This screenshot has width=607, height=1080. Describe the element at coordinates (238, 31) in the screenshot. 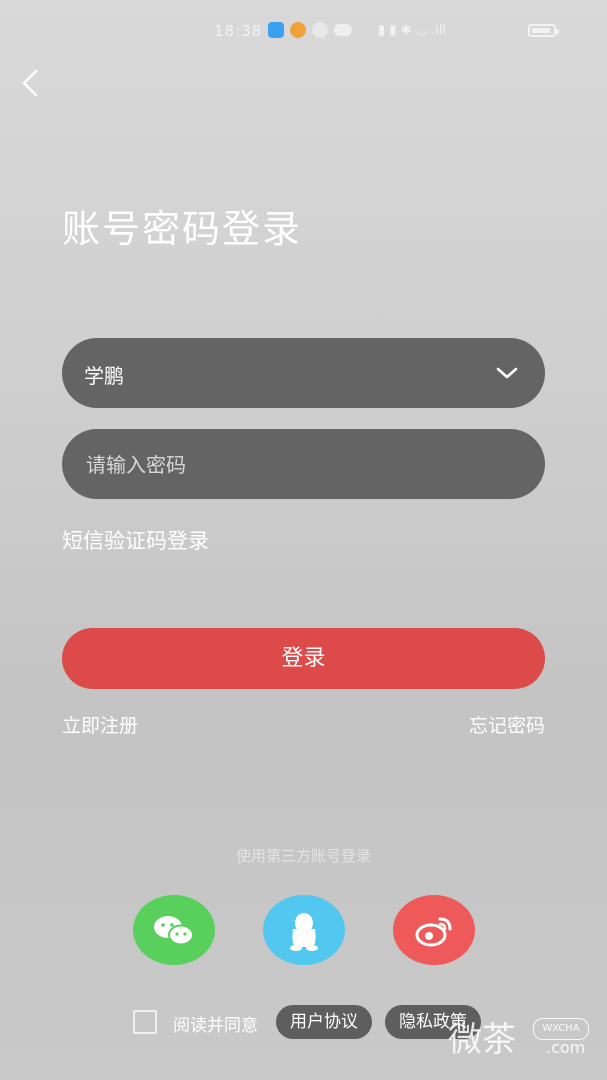

I see `status-time: 18:38` at that location.